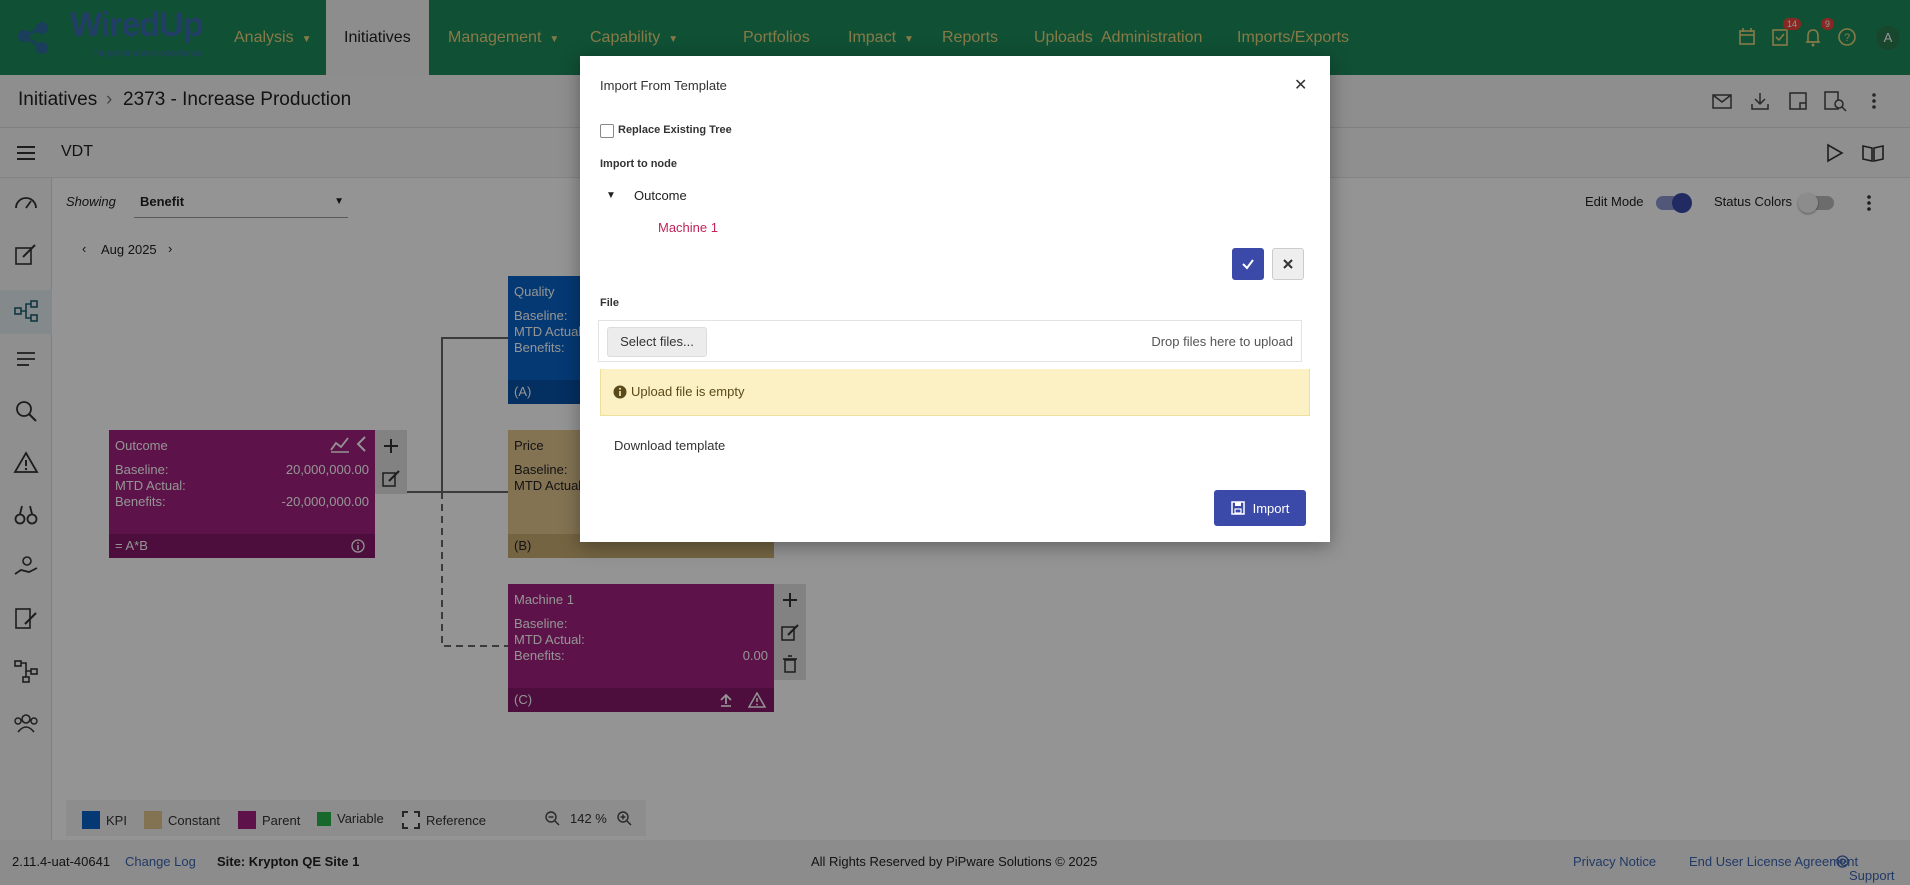  I want to click on dialog-title: Import From Template, so click(663, 85).